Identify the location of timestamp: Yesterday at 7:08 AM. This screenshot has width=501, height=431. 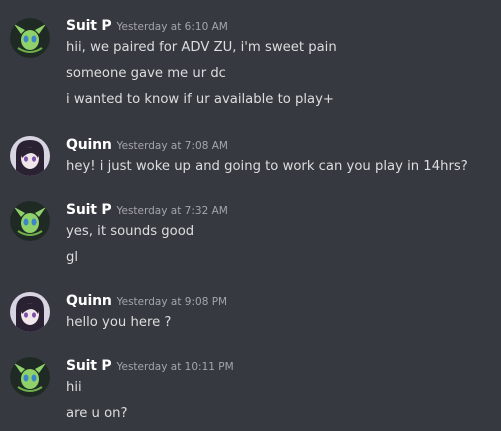
(172, 146).